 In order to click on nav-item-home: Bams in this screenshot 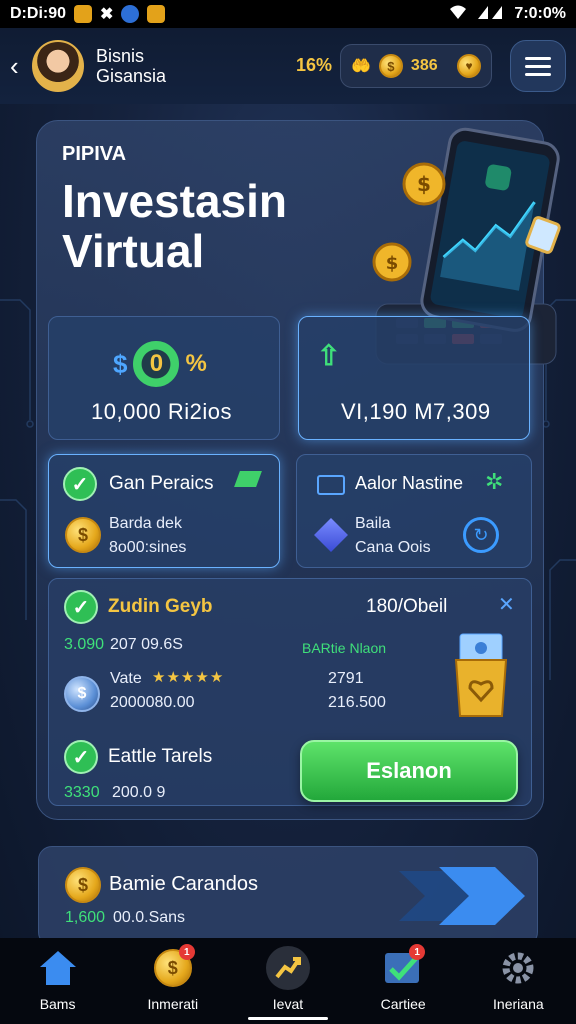, I will do `click(58, 979)`.